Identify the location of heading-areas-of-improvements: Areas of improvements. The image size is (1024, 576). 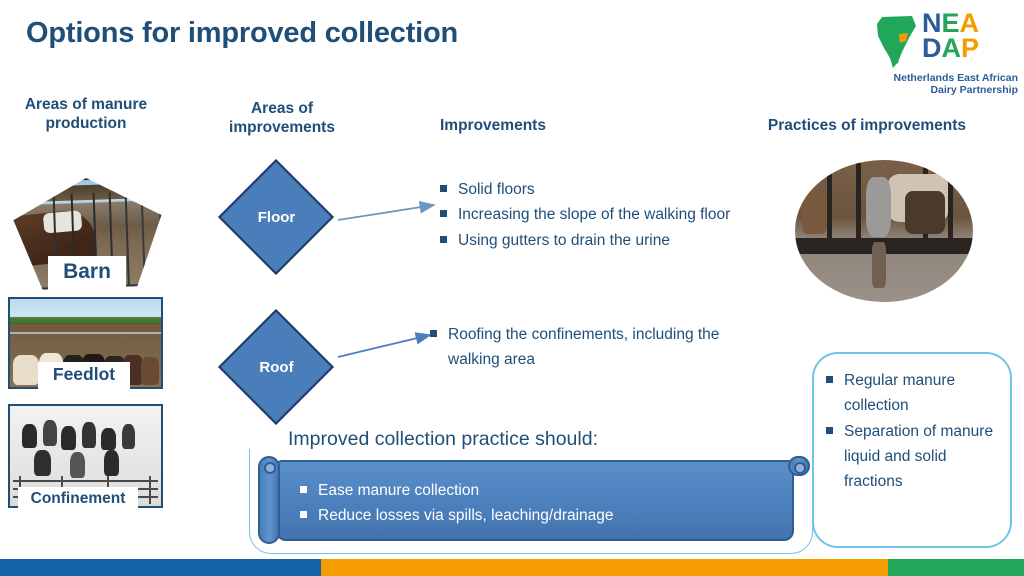
(282, 118).